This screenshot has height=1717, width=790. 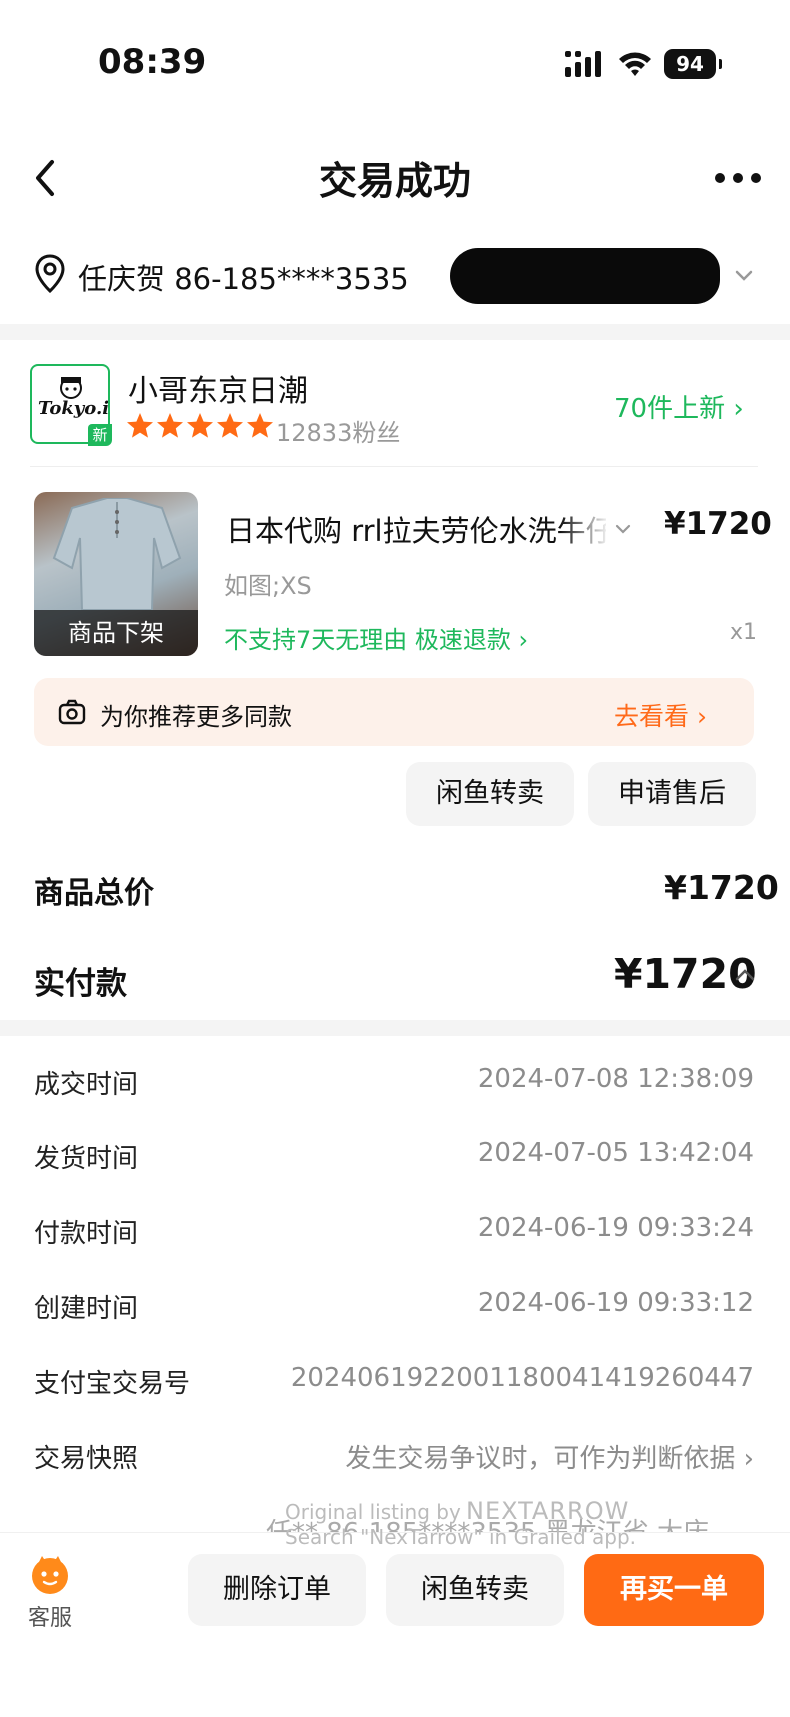 What do you see at coordinates (615, 1303) in the screenshot?
I see `info-value: 2024-06-19 09:33:12` at bounding box center [615, 1303].